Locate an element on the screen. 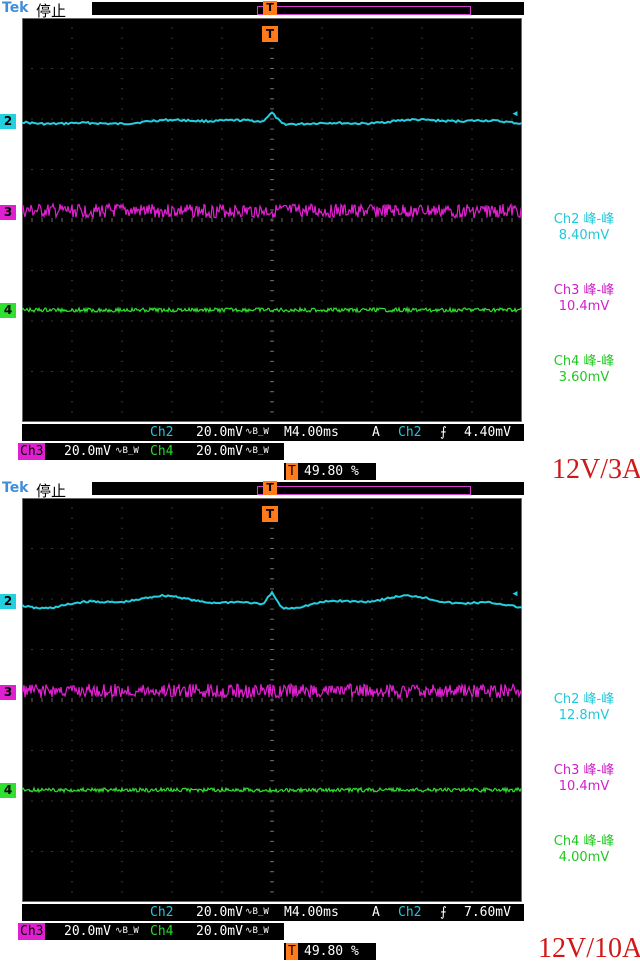 This screenshot has height=965, width=640. measurement-ch4: Ch4 峰-峰 3.60mV is located at coordinates (584, 370).